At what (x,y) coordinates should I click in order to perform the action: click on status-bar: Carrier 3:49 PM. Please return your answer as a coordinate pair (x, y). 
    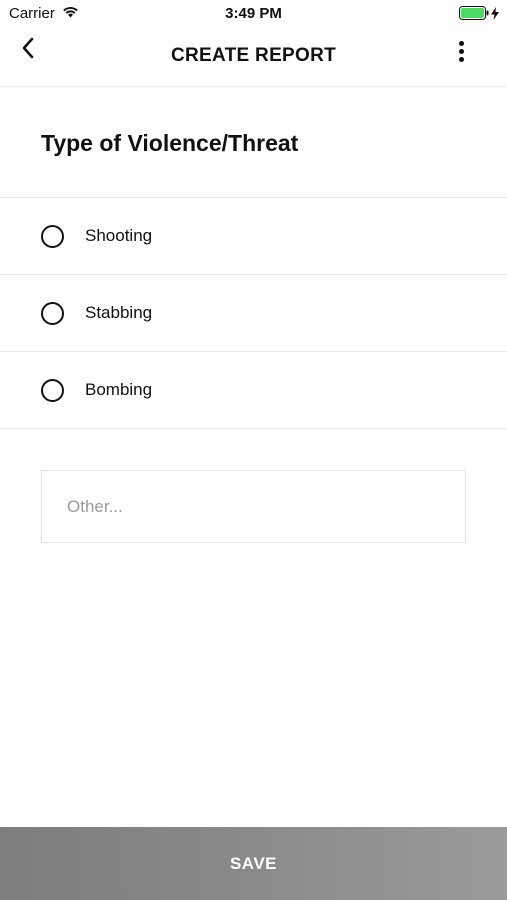
    Looking at the image, I should click on (253, 14).